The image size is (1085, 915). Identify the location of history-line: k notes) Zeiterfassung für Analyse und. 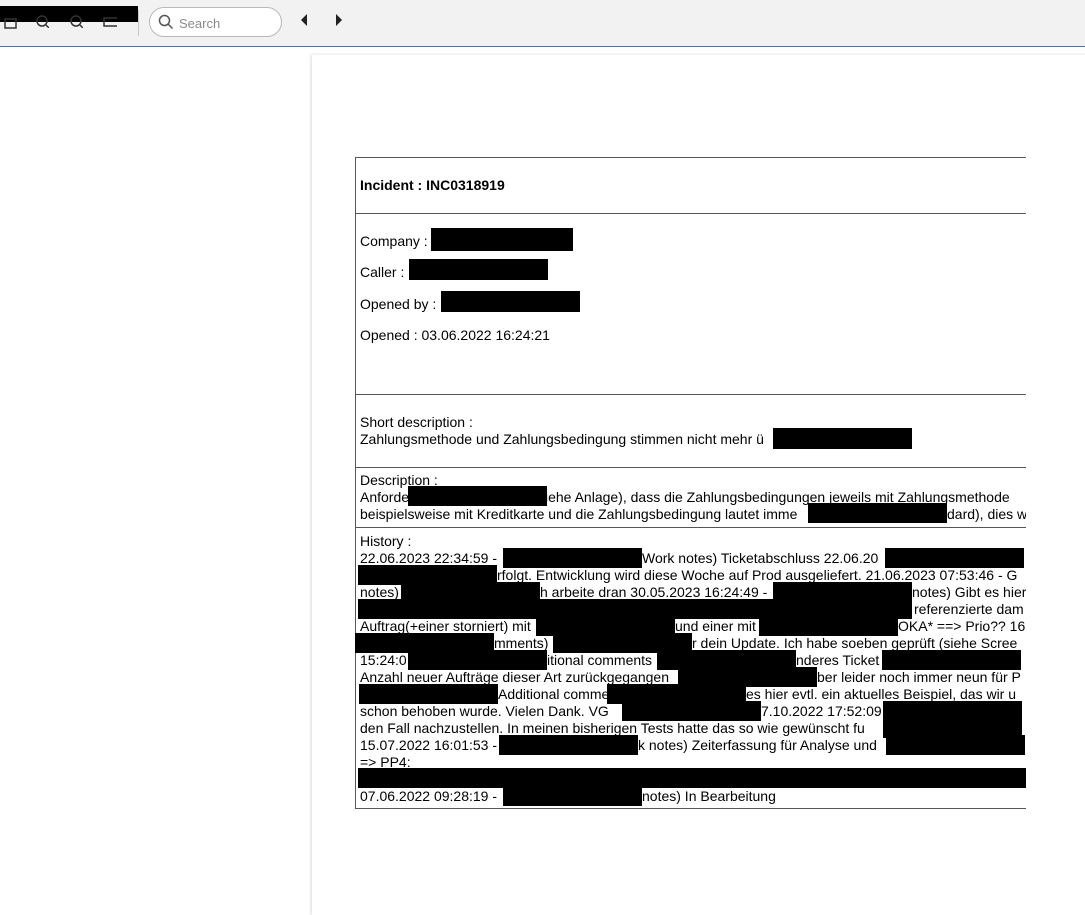
(757, 745).